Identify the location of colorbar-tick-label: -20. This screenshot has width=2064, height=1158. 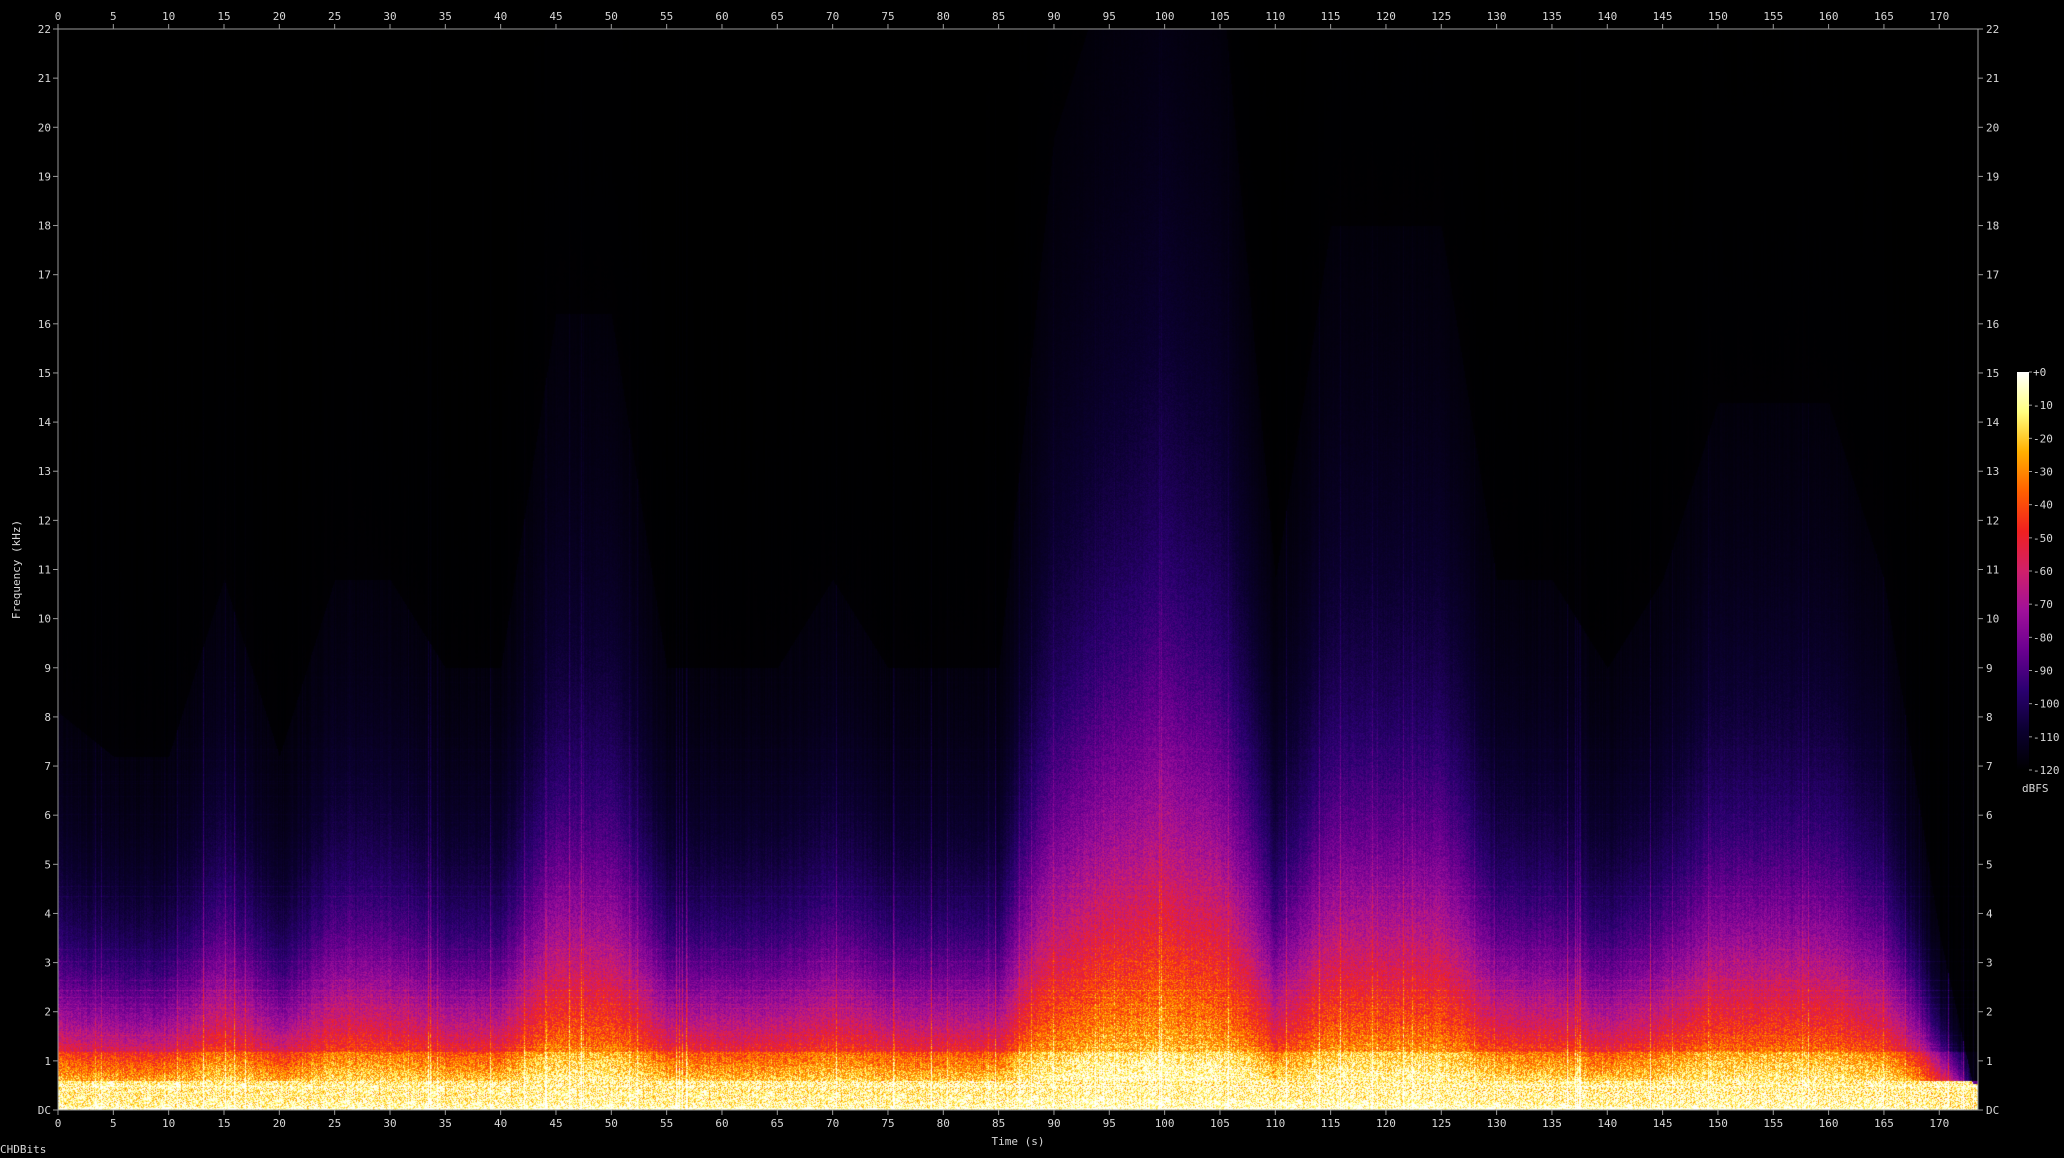
(2043, 438).